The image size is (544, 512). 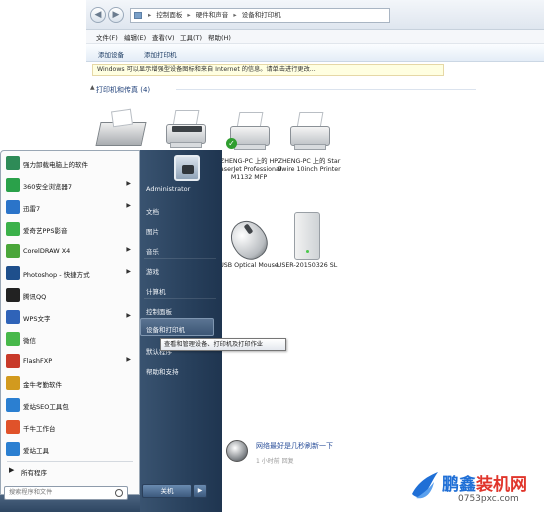 What do you see at coordinates (70, 383) in the screenshot?
I see `list-item: 金牛考勤软件` at bounding box center [70, 383].